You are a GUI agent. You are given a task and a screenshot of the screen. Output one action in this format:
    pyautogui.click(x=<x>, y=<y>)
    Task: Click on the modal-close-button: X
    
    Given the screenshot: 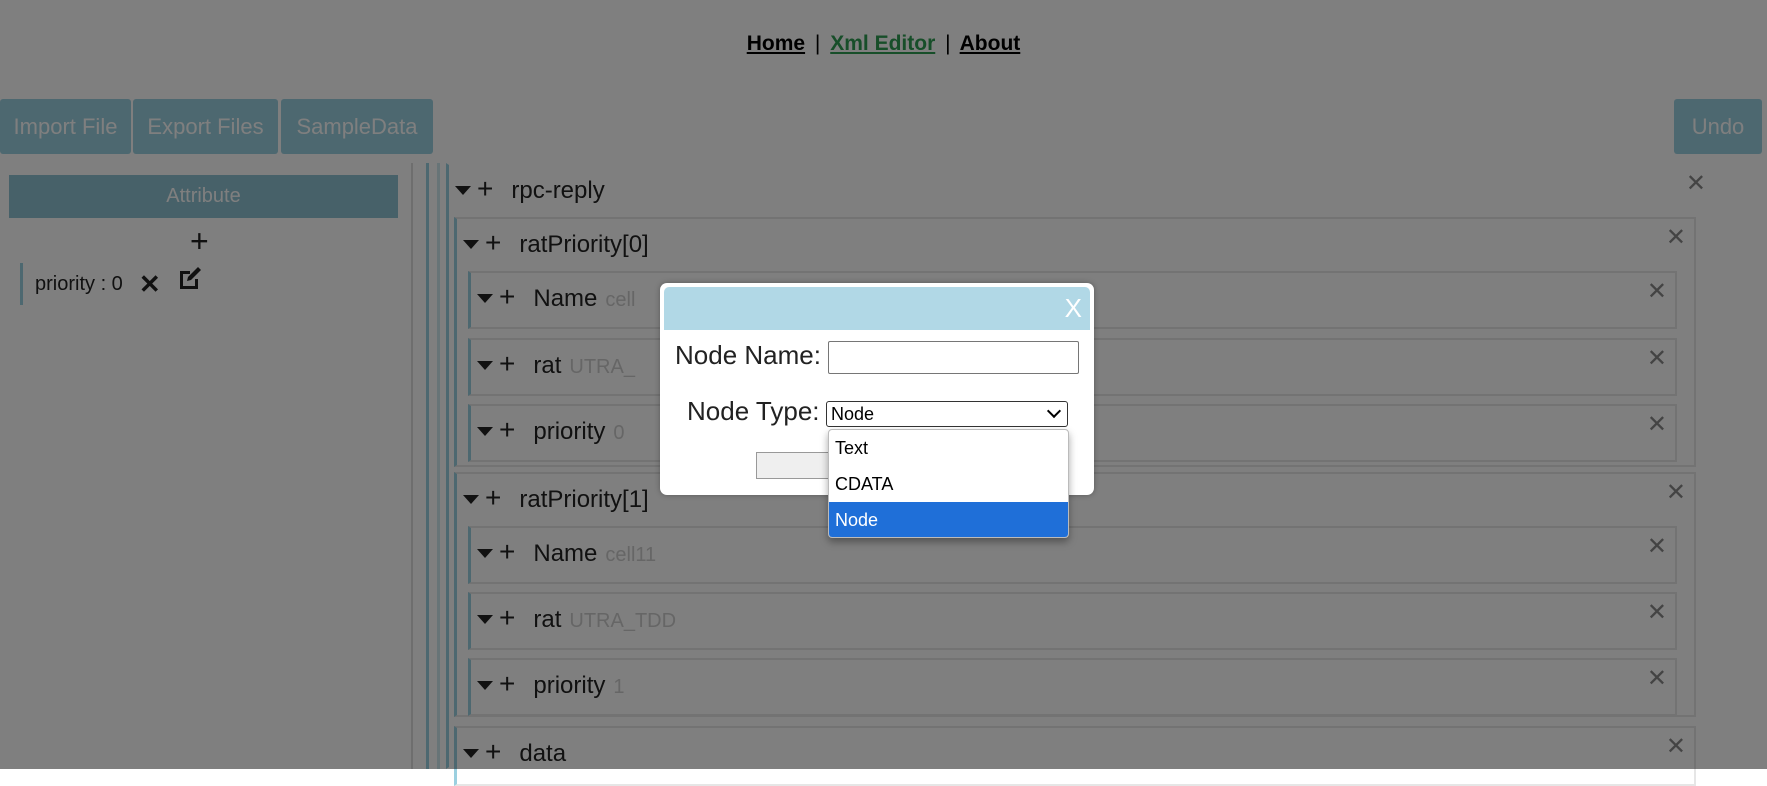 What is the action you would take?
    pyautogui.click(x=1073, y=308)
    